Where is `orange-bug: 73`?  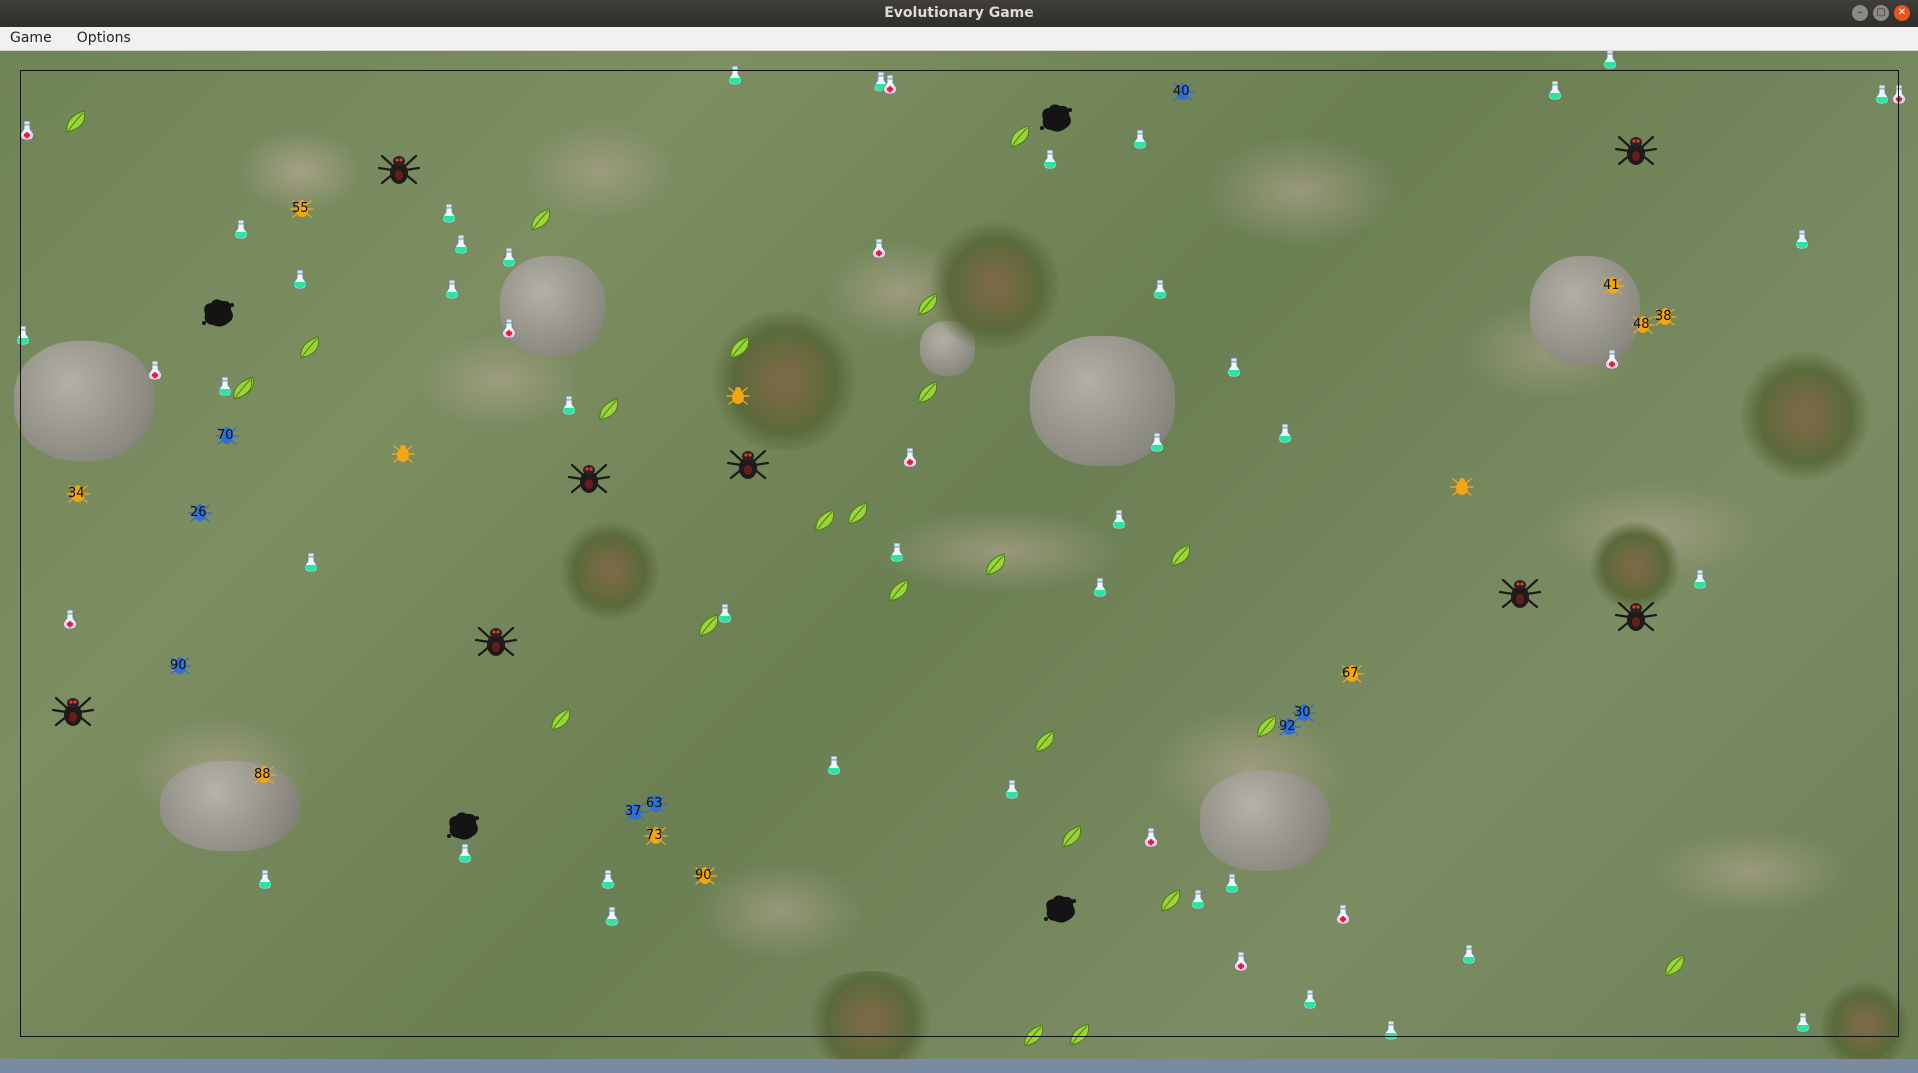 orange-bug: 73 is located at coordinates (656, 836).